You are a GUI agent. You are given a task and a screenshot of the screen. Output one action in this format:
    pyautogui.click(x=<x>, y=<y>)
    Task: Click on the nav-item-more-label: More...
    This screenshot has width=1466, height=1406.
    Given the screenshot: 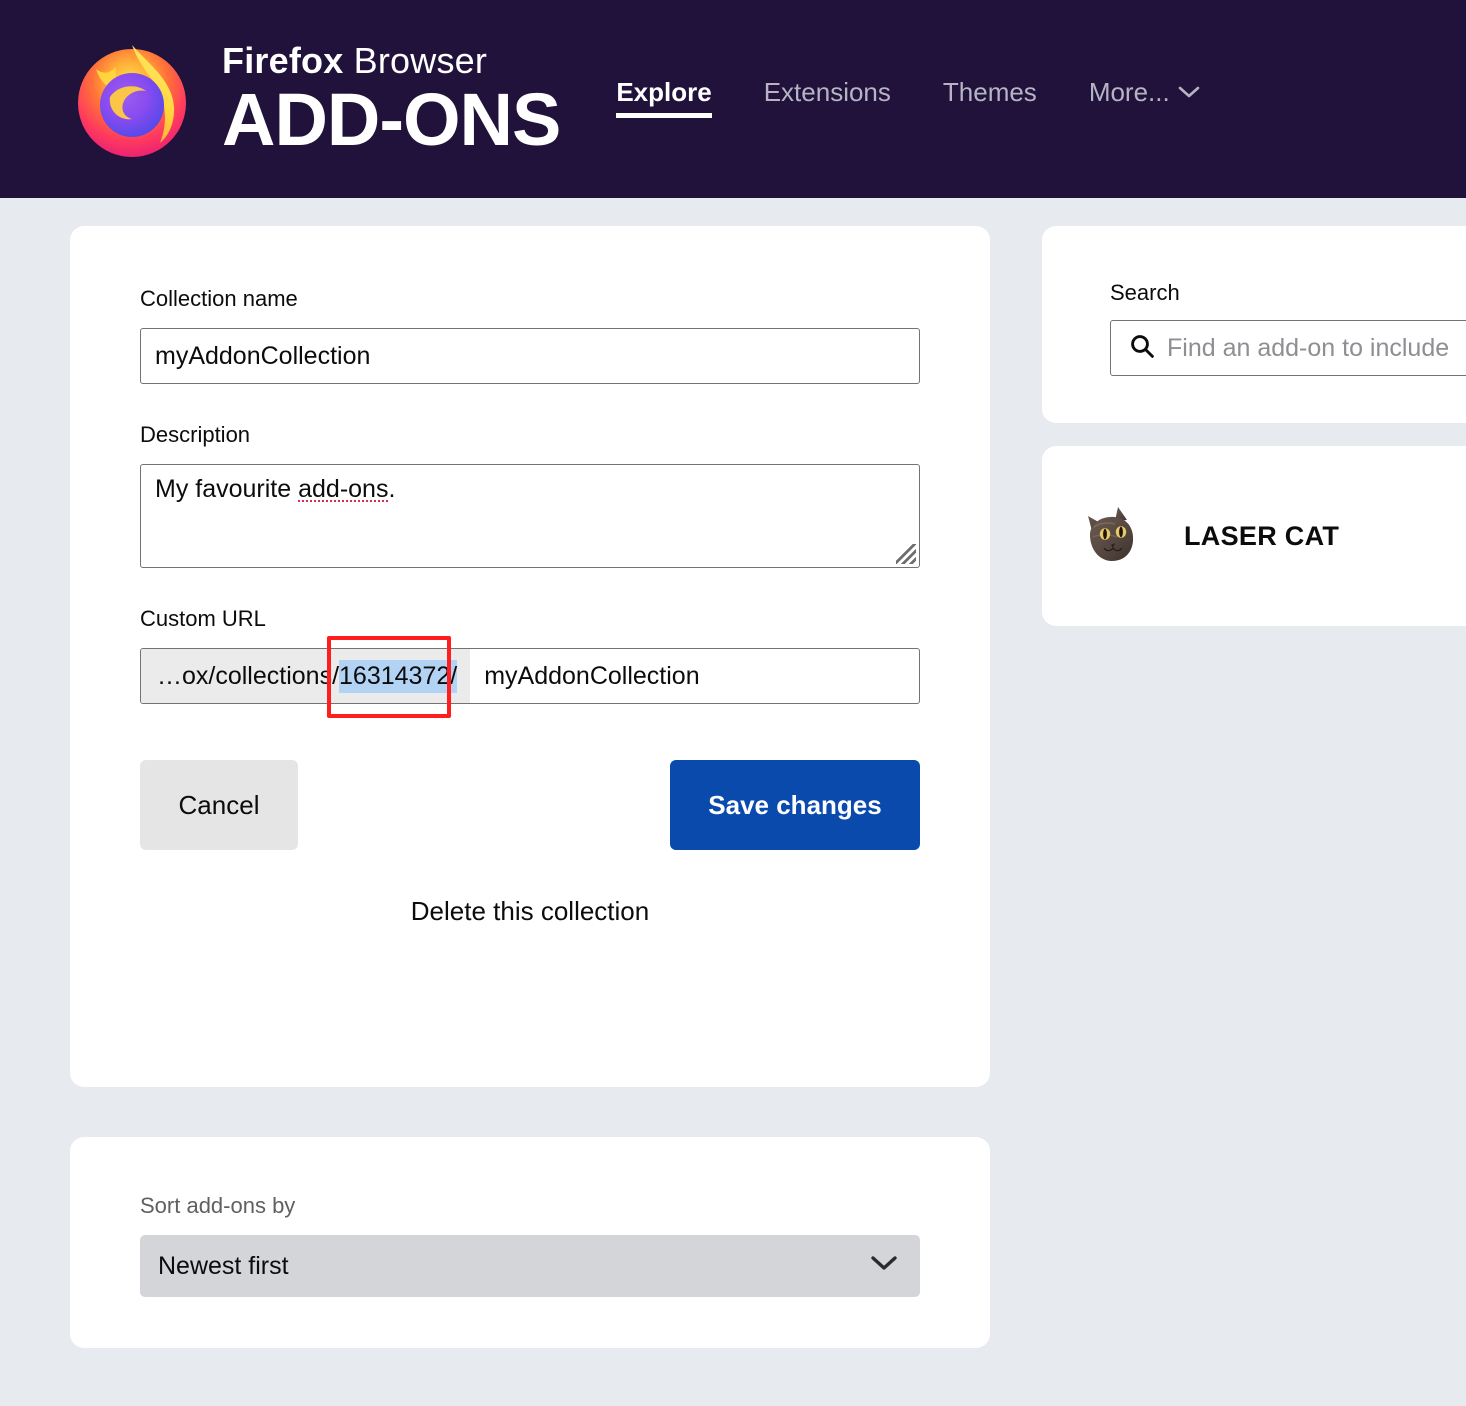 What is the action you would take?
    pyautogui.click(x=1129, y=91)
    